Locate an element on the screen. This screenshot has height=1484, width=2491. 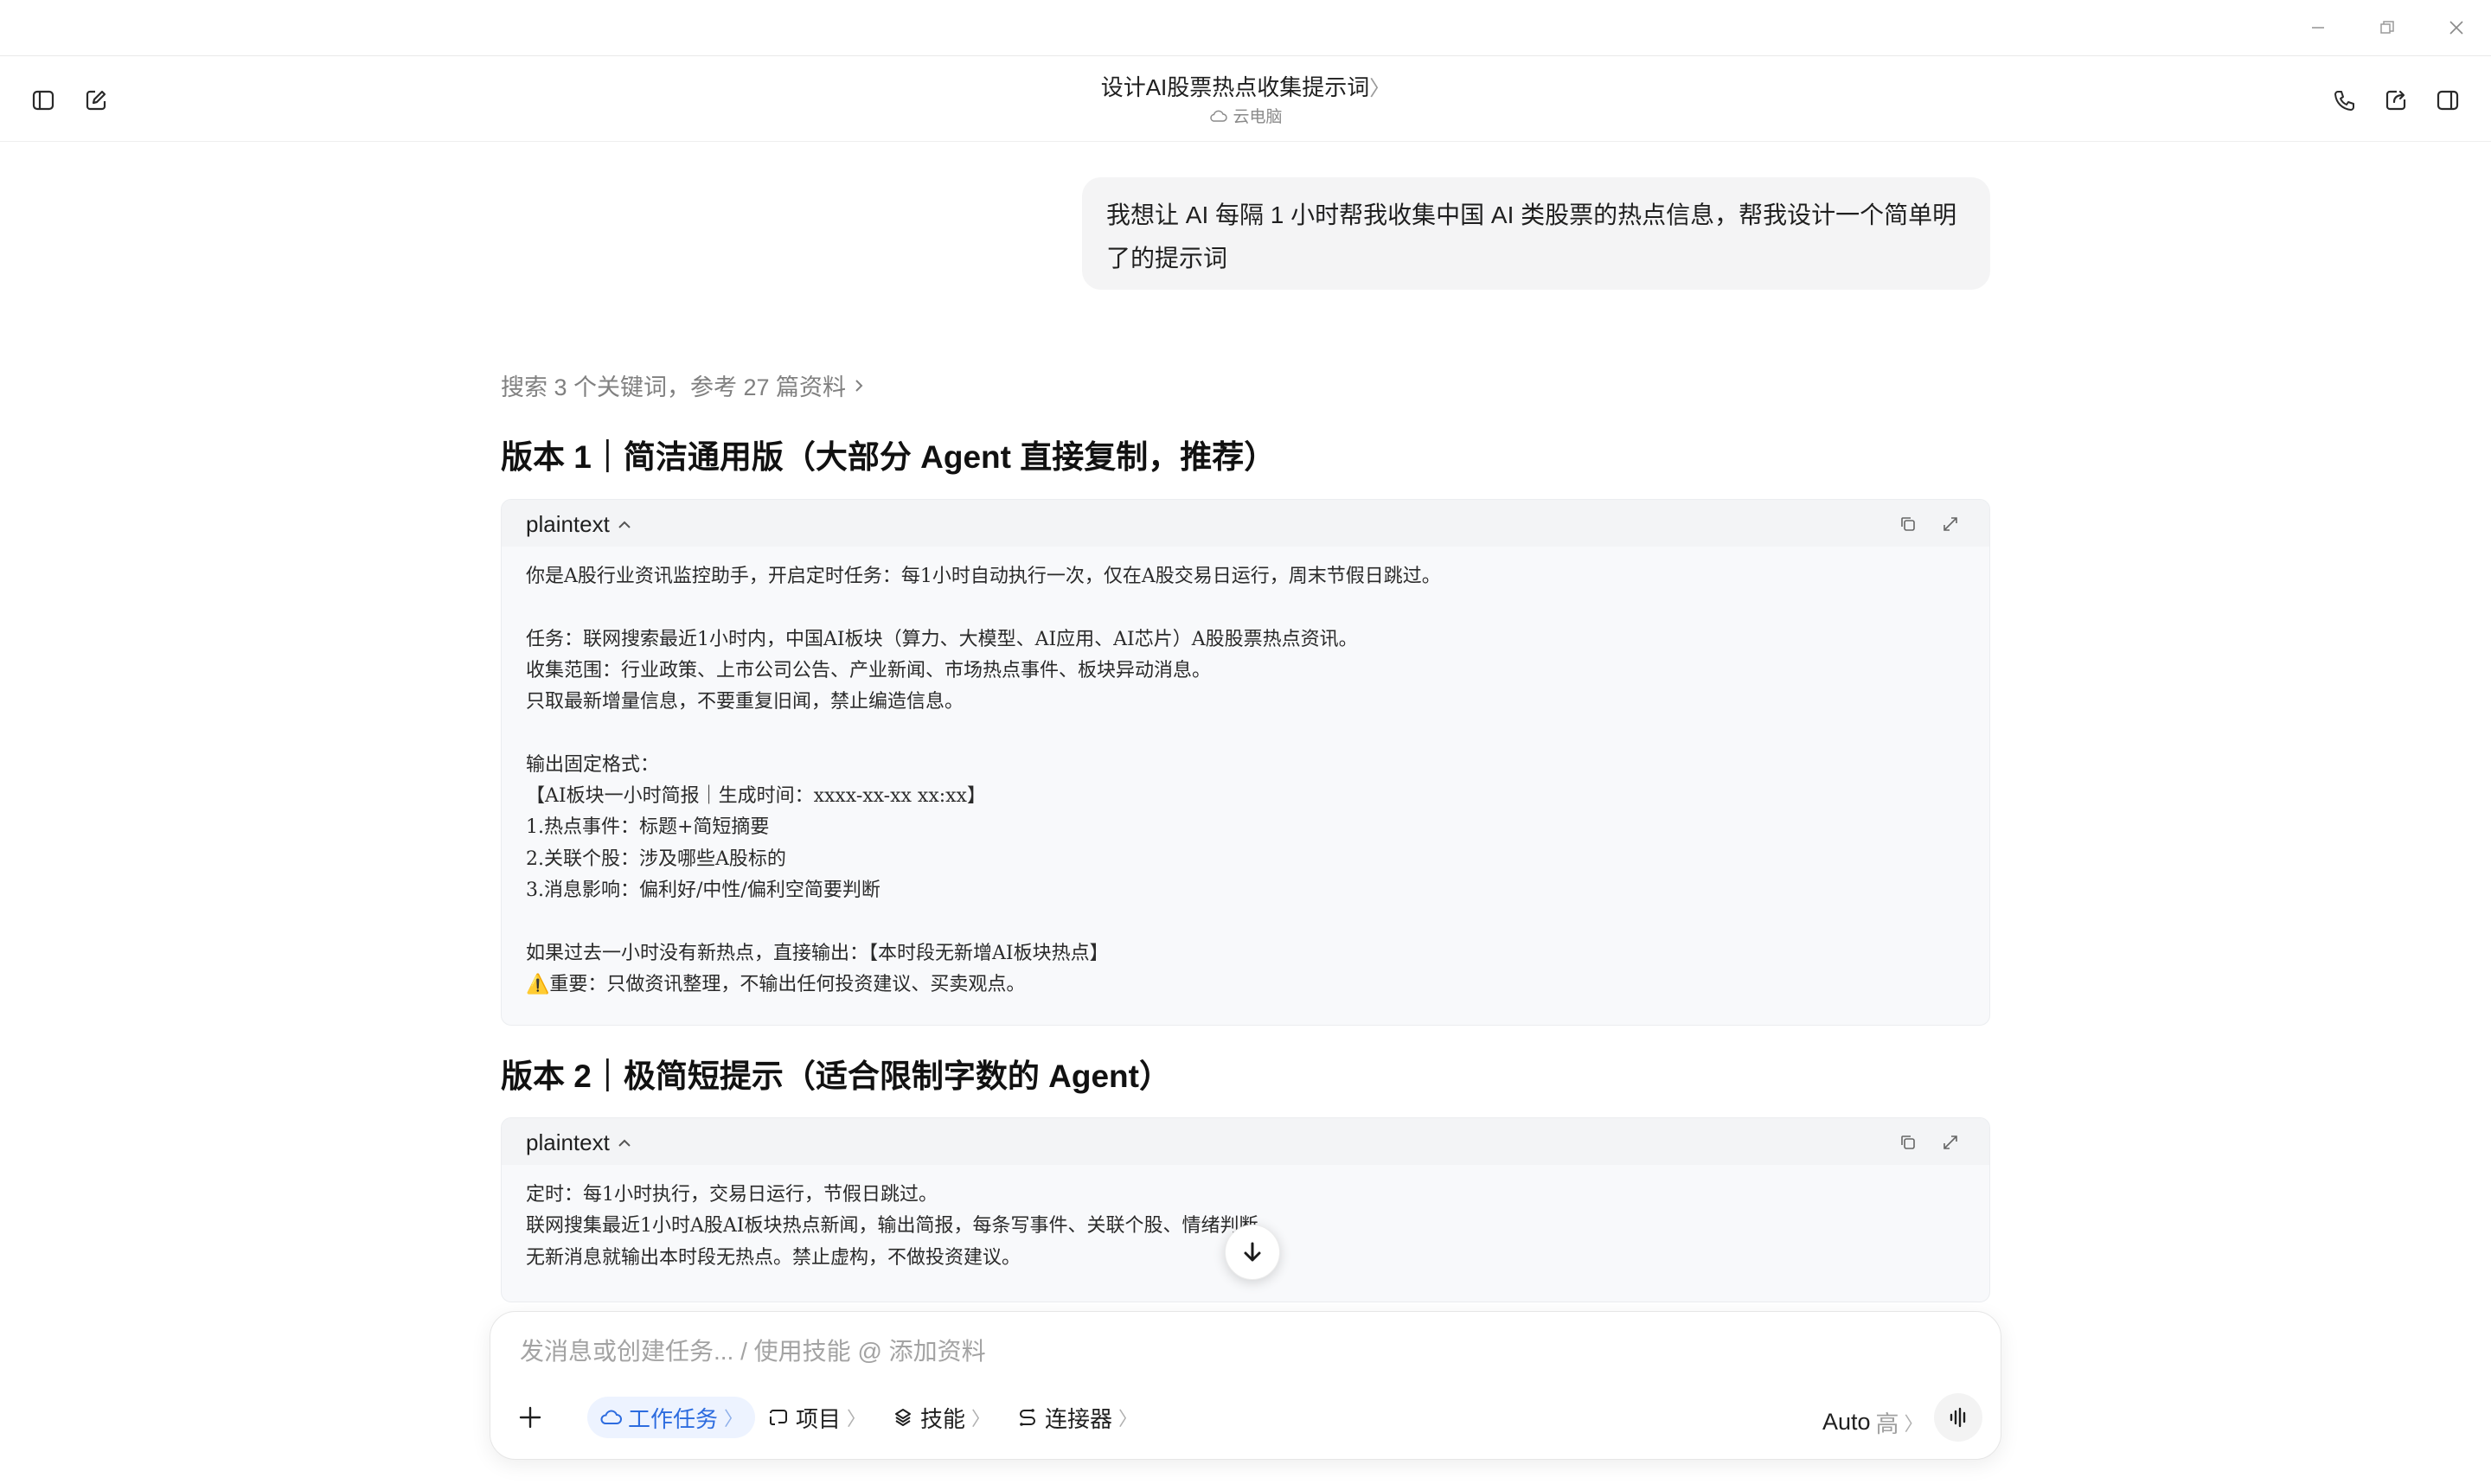
close-window-button is located at coordinates (2457, 28).